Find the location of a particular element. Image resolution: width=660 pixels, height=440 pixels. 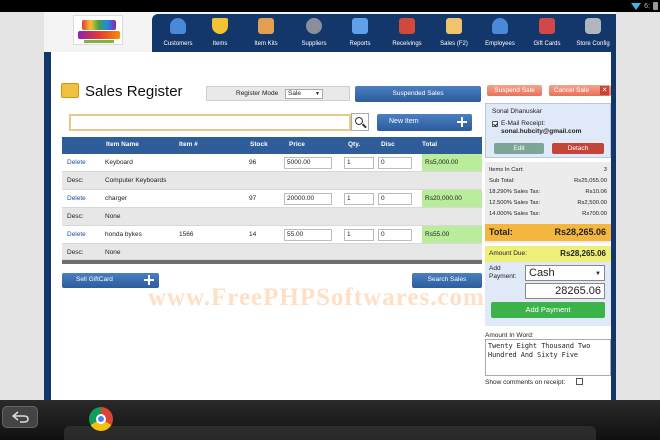

item-name: Keyboard is located at coordinates (119, 162).